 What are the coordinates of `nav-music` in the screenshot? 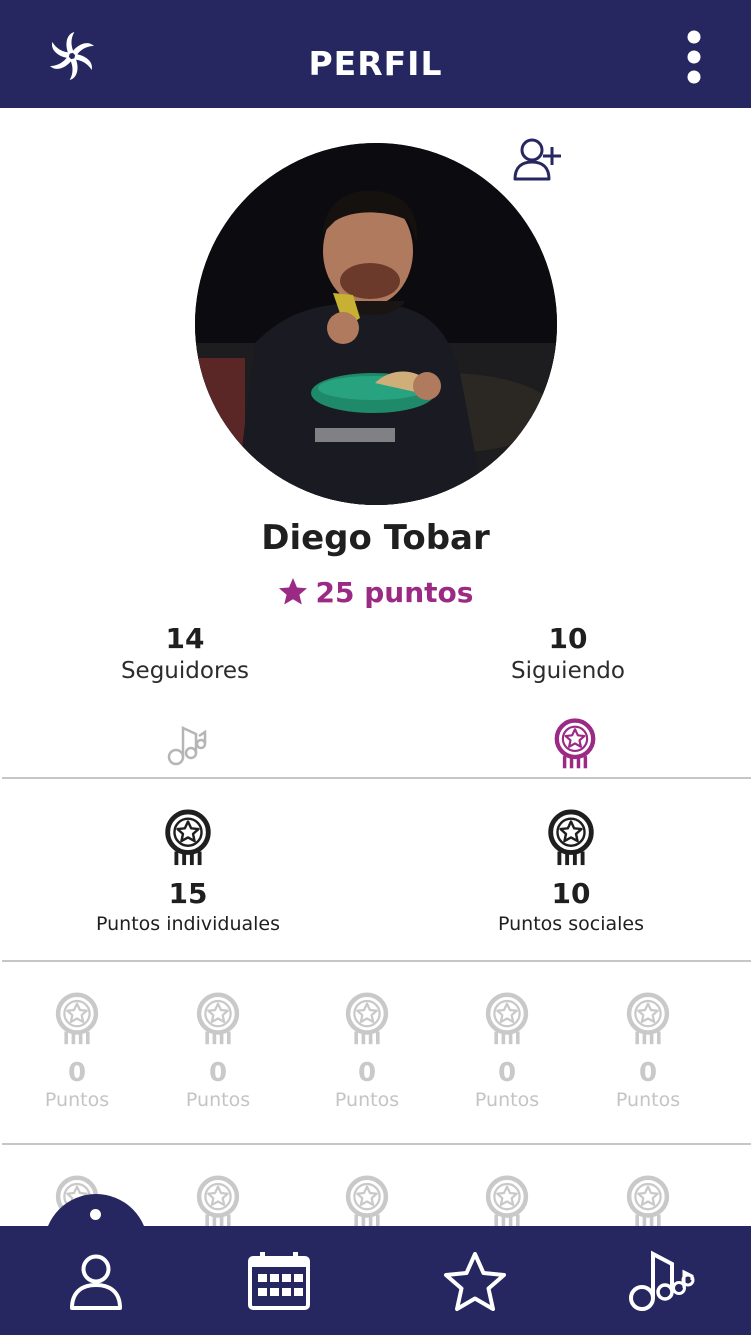 It's located at (660, 1282).